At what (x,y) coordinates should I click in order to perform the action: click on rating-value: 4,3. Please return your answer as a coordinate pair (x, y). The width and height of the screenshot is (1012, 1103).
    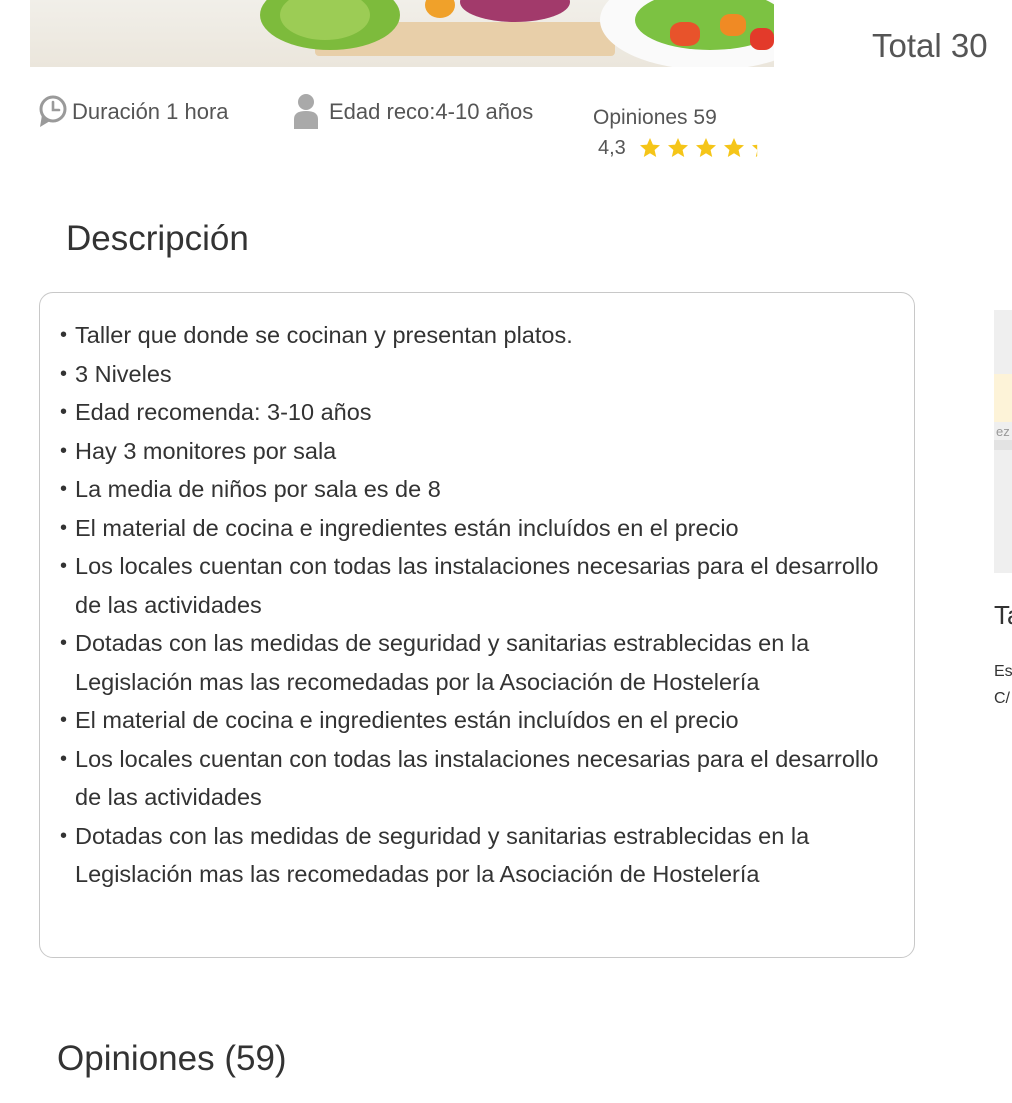
    Looking at the image, I should click on (612, 147).